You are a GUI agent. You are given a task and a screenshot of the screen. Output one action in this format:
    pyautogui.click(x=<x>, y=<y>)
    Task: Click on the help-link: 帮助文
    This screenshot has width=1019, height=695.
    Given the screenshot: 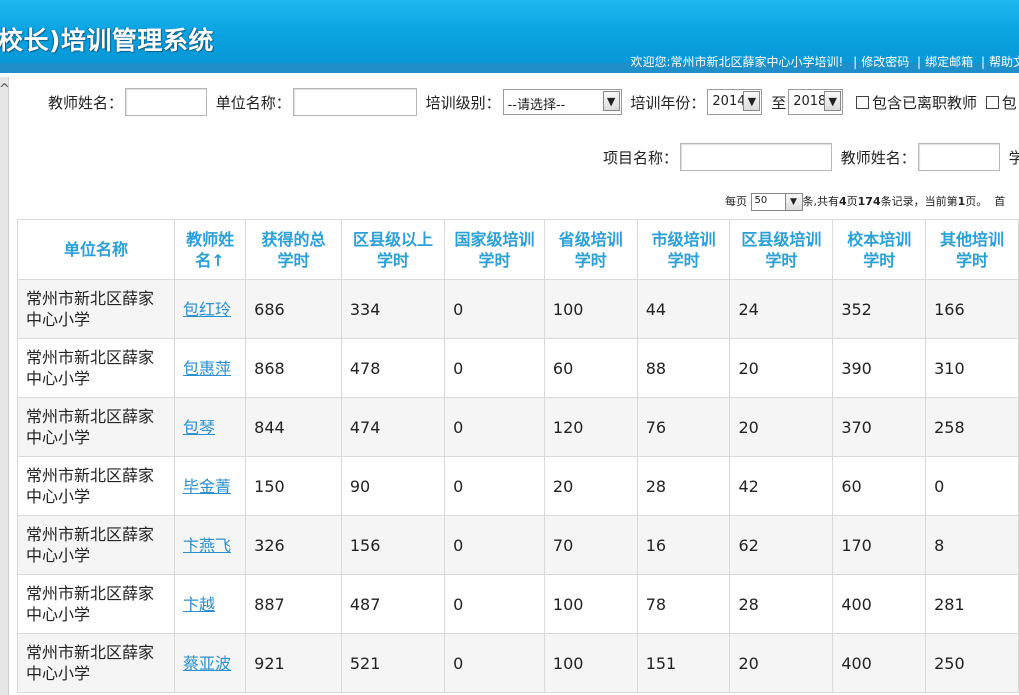 What is the action you would take?
    pyautogui.click(x=1004, y=62)
    